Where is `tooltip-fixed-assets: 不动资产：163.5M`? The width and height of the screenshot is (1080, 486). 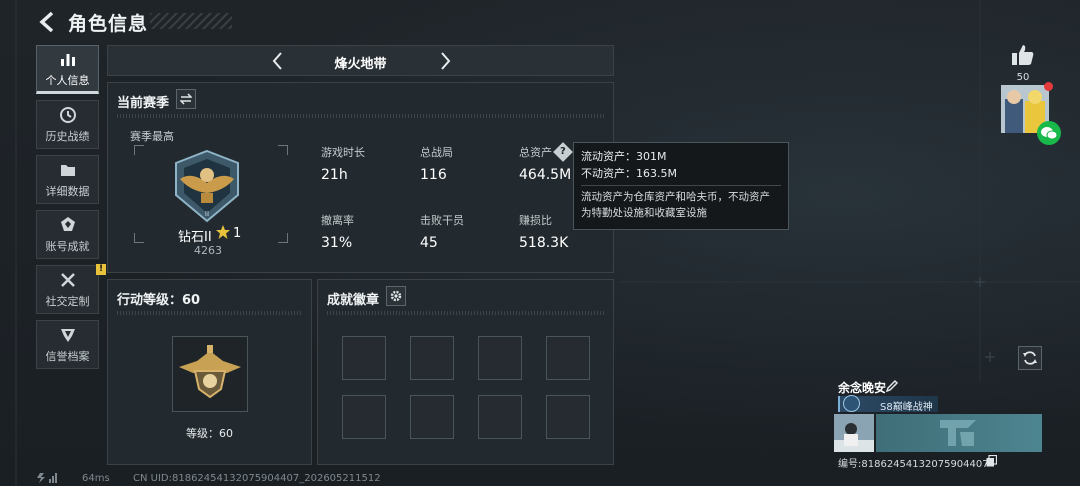 tooltip-fixed-assets: 不动资产：163.5M is located at coordinates (629, 173).